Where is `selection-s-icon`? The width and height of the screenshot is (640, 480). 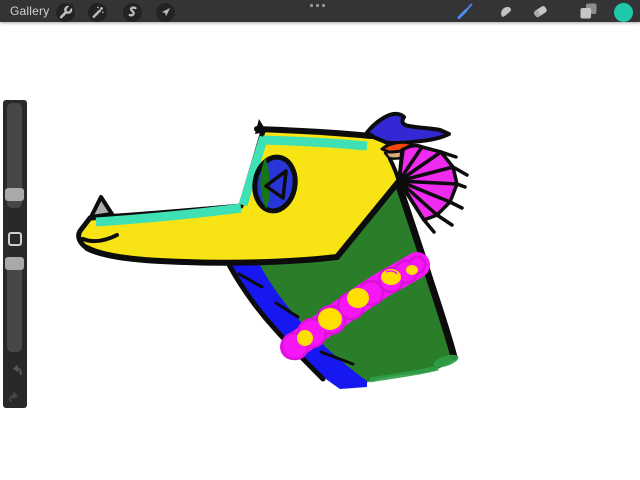
selection-s-icon is located at coordinates (132, 10).